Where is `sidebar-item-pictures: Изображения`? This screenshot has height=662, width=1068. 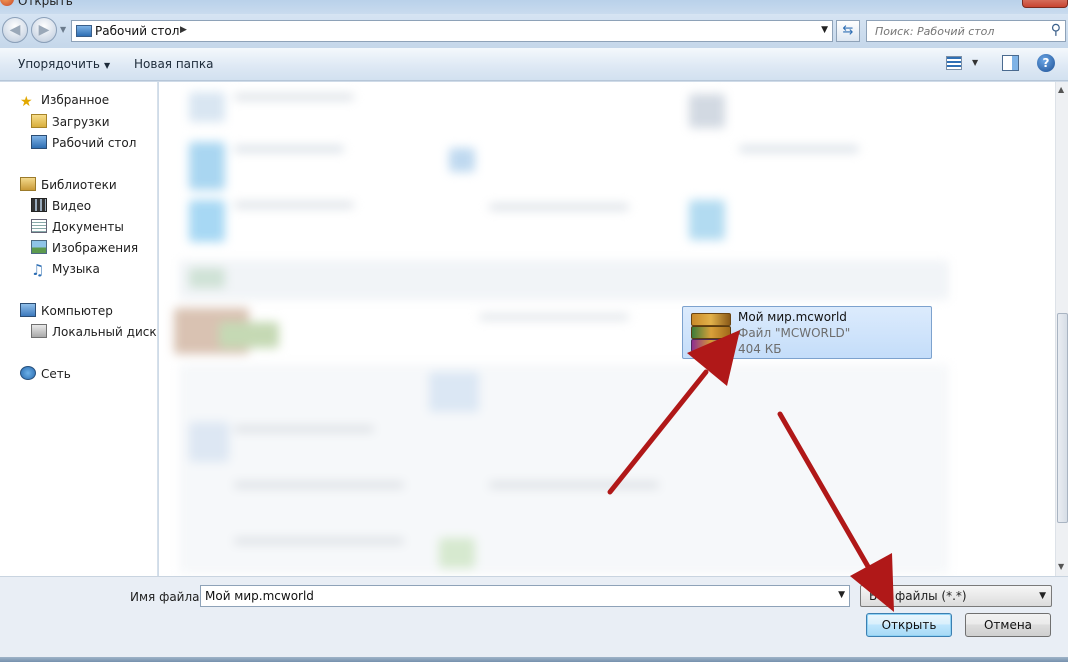 sidebar-item-pictures: Изображения is located at coordinates (84, 247).